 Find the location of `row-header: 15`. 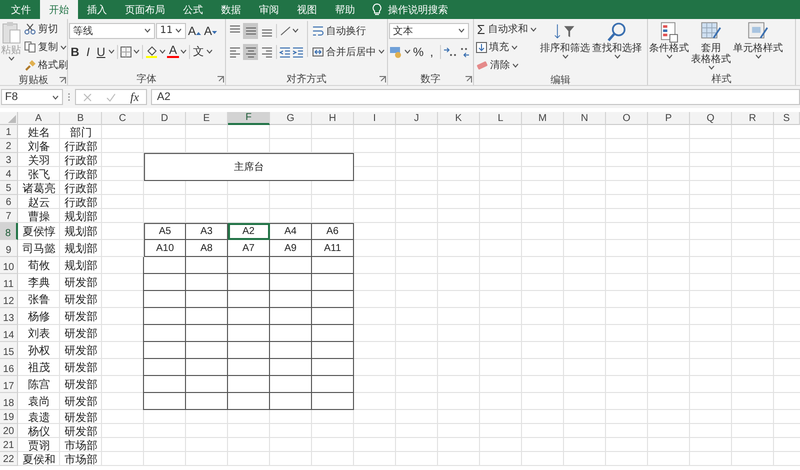

row-header: 15 is located at coordinates (9, 350).